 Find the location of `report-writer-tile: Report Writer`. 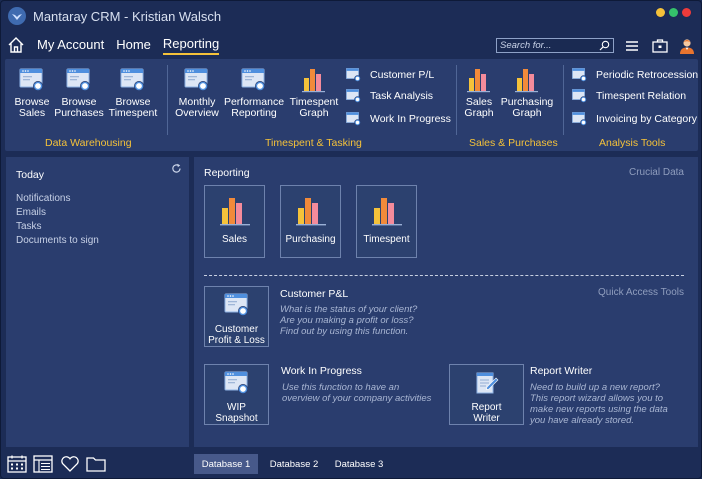

report-writer-tile: Report Writer is located at coordinates (486, 394).